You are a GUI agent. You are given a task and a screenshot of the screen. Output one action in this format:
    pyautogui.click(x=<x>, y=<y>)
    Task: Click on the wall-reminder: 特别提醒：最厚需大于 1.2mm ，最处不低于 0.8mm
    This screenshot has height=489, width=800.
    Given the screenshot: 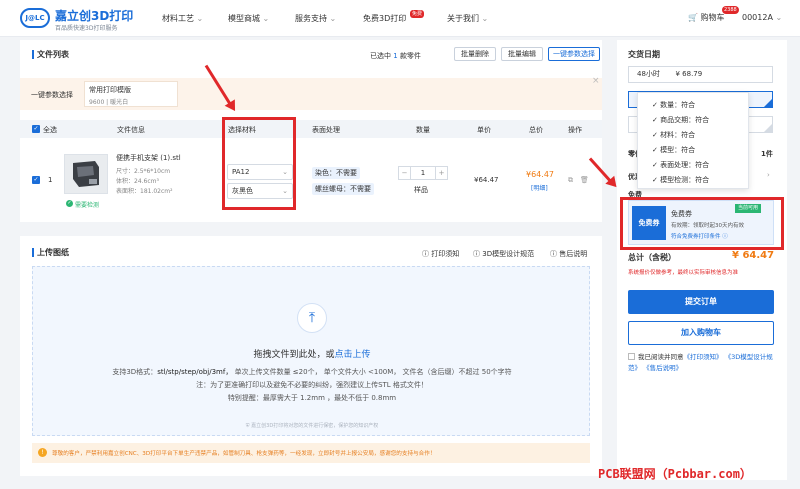 What is the action you would take?
    pyautogui.click(x=312, y=398)
    